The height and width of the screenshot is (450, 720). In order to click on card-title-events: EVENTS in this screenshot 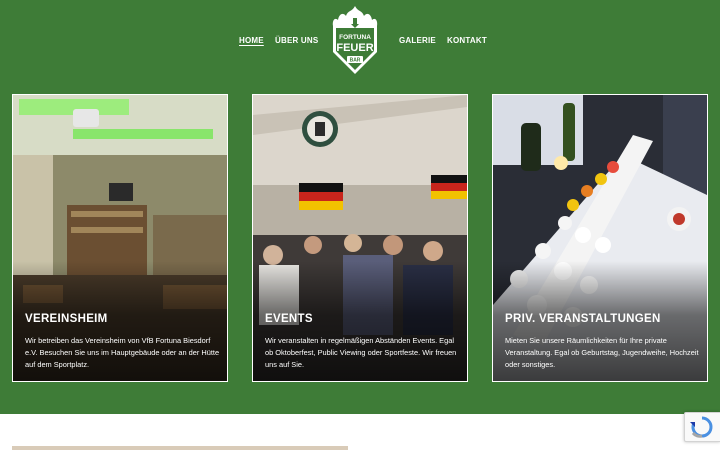, I will do `click(289, 319)`.